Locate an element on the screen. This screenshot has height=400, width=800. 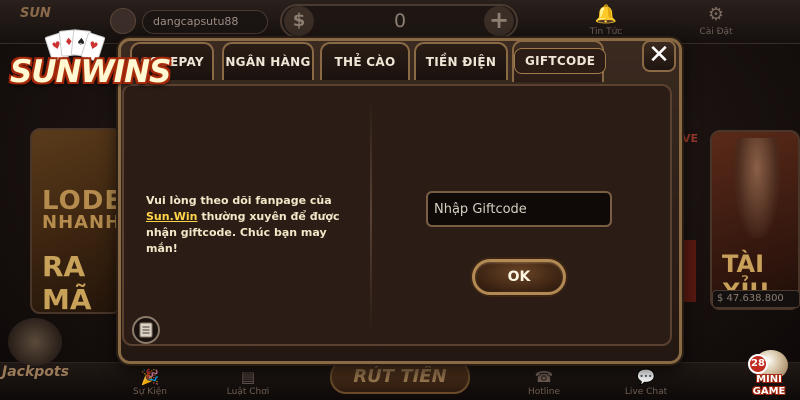
tab-ngan-hang: NGÂN HÀNG is located at coordinates (268, 61).